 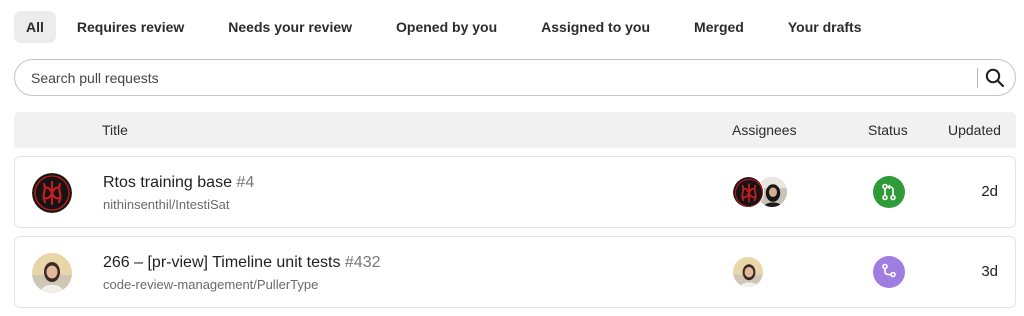 I want to click on search-button, so click(x=995, y=78).